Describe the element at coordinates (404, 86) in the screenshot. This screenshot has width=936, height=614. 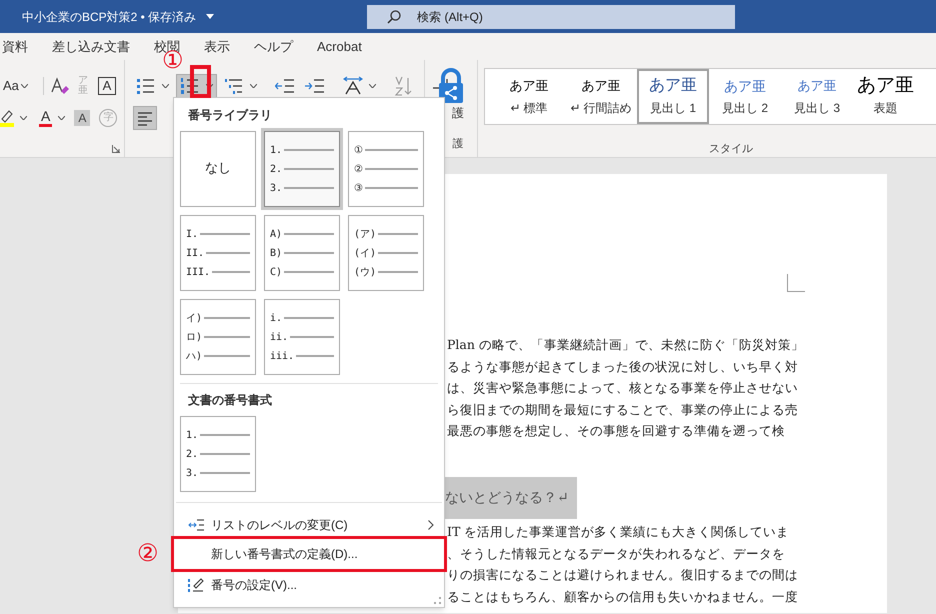
I see `sort-icon` at that location.